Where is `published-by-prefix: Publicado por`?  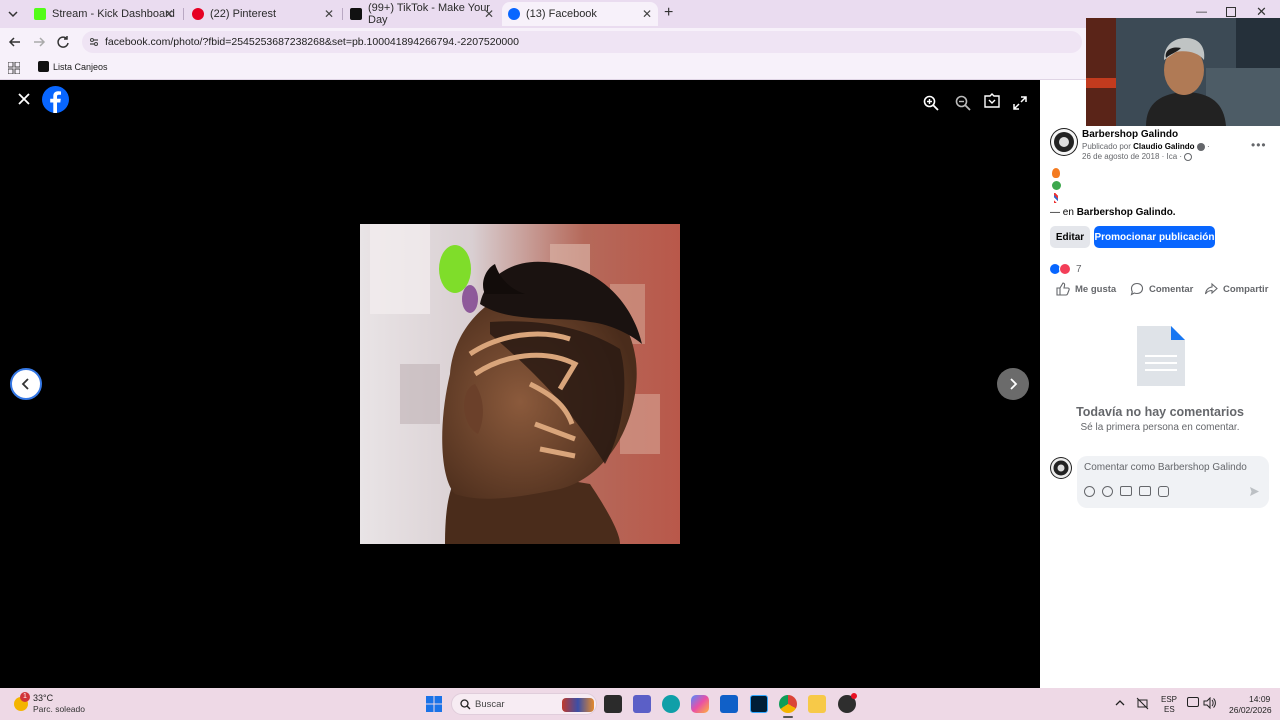
published-by-prefix: Publicado por is located at coordinates (1106, 146).